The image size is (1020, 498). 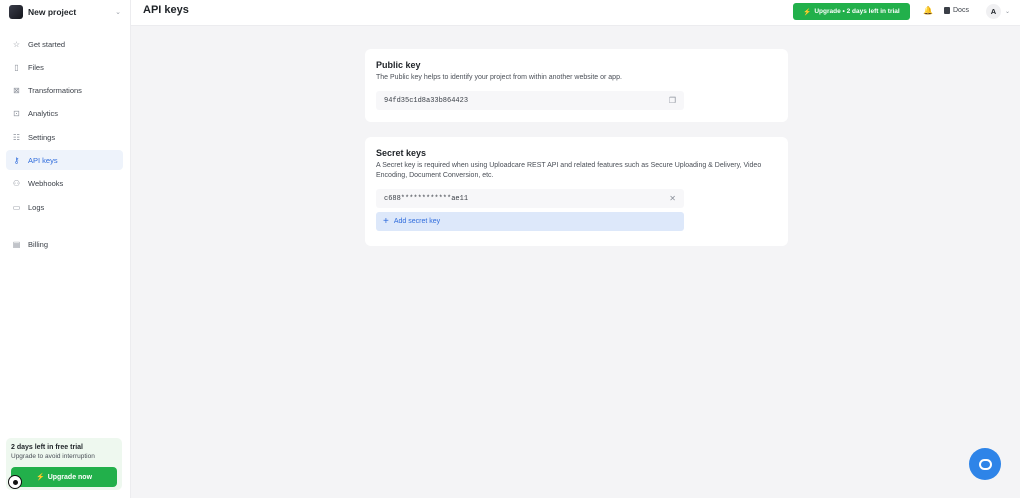 I want to click on project-name: New project, so click(x=52, y=12).